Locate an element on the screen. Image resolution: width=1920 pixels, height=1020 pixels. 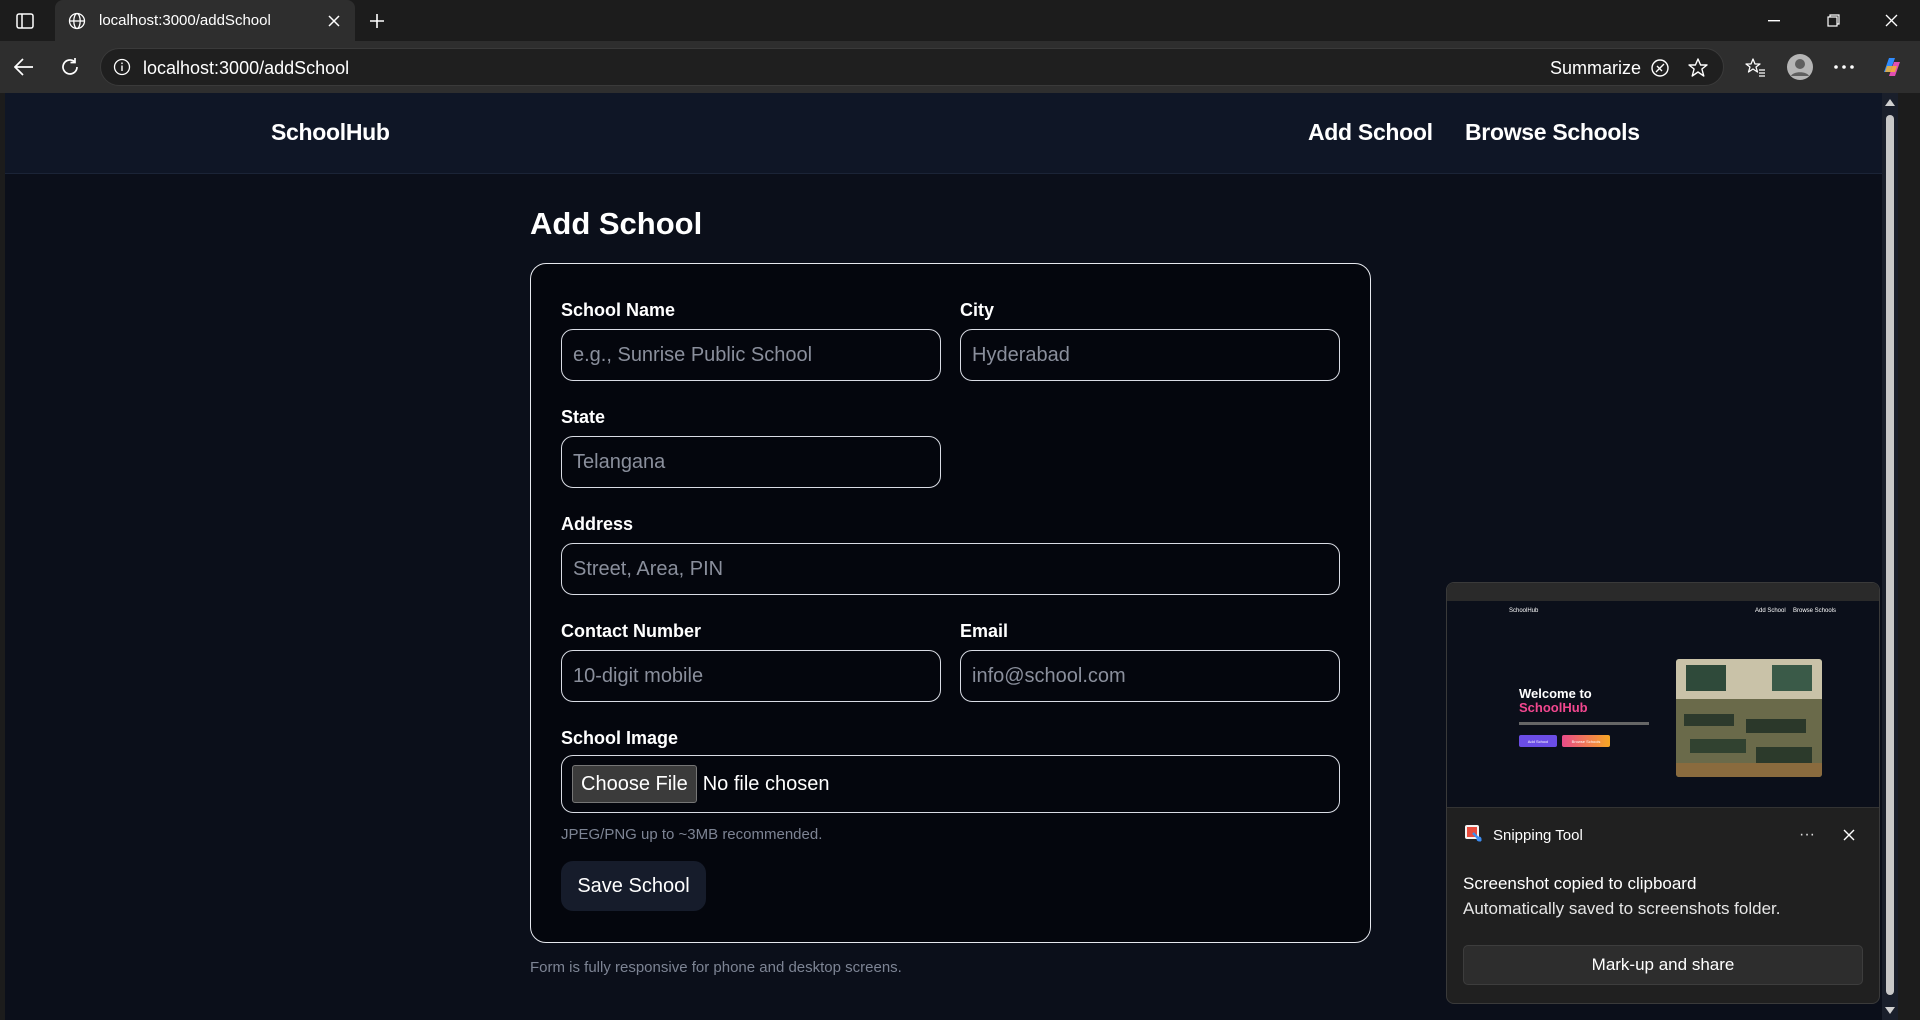
markup-and-share-button: Mark-up and share is located at coordinates (1663, 965).